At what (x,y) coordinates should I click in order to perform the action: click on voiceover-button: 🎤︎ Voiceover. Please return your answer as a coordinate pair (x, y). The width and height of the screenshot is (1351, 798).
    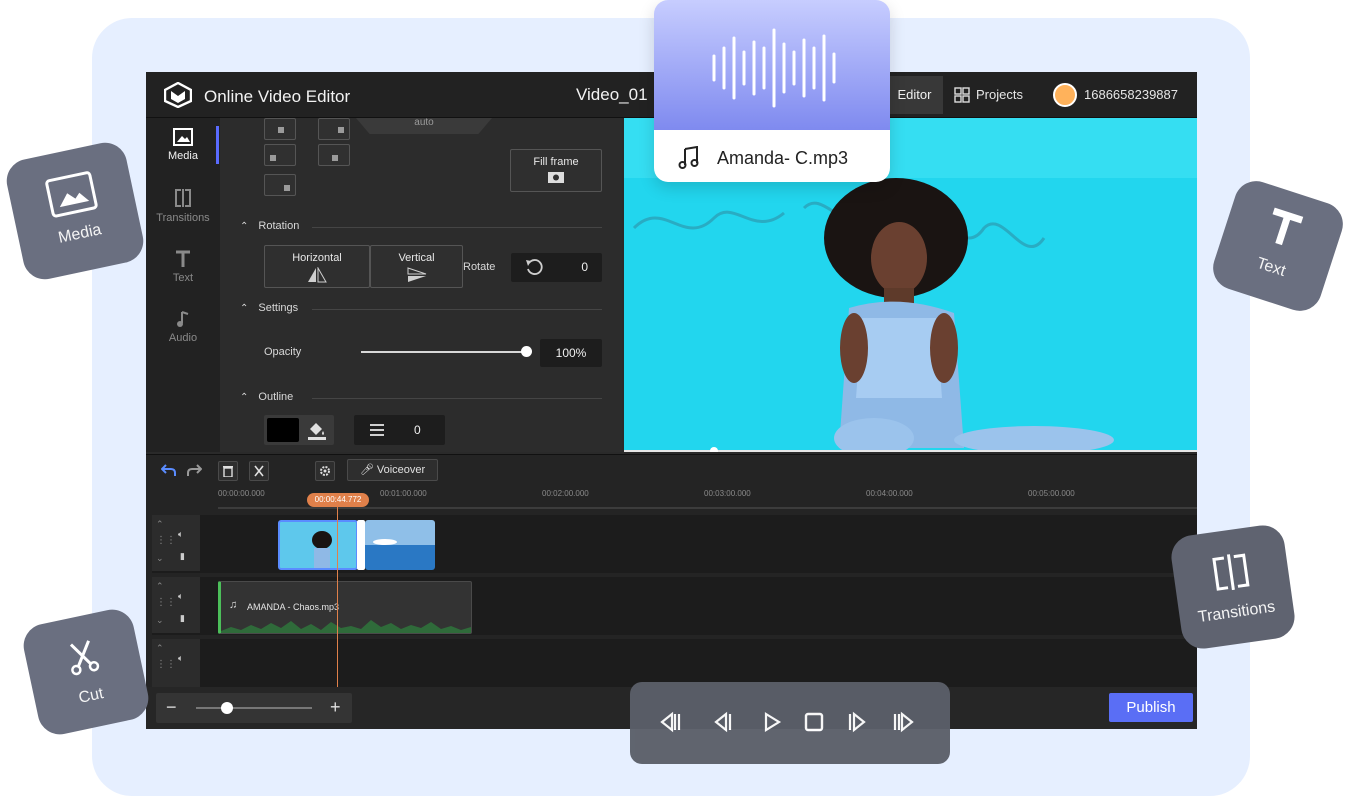
    Looking at the image, I should click on (392, 470).